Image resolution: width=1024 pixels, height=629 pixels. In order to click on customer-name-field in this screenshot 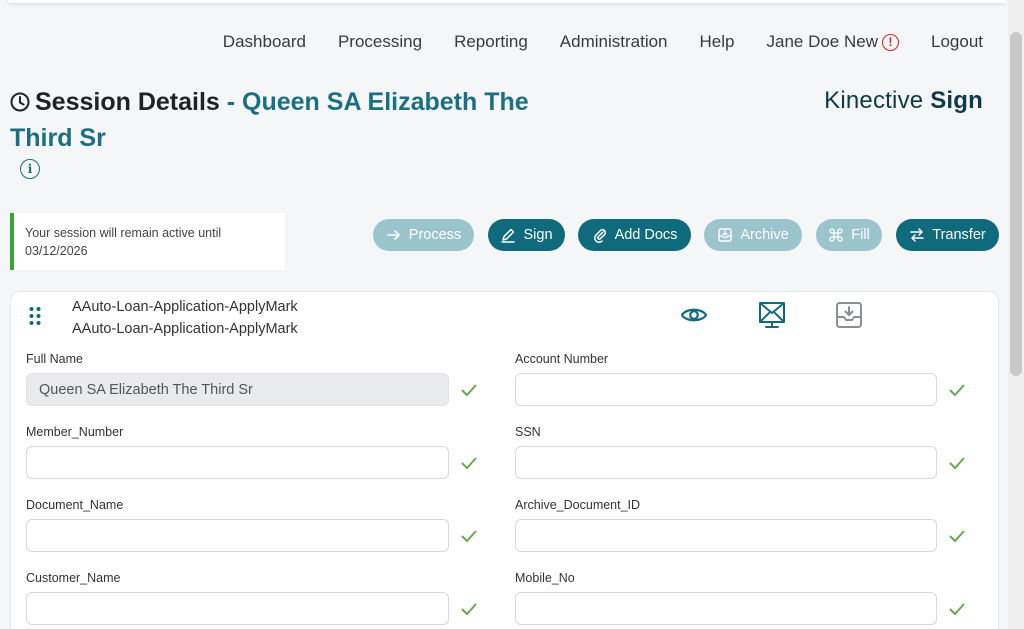, I will do `click(237, 608)`.